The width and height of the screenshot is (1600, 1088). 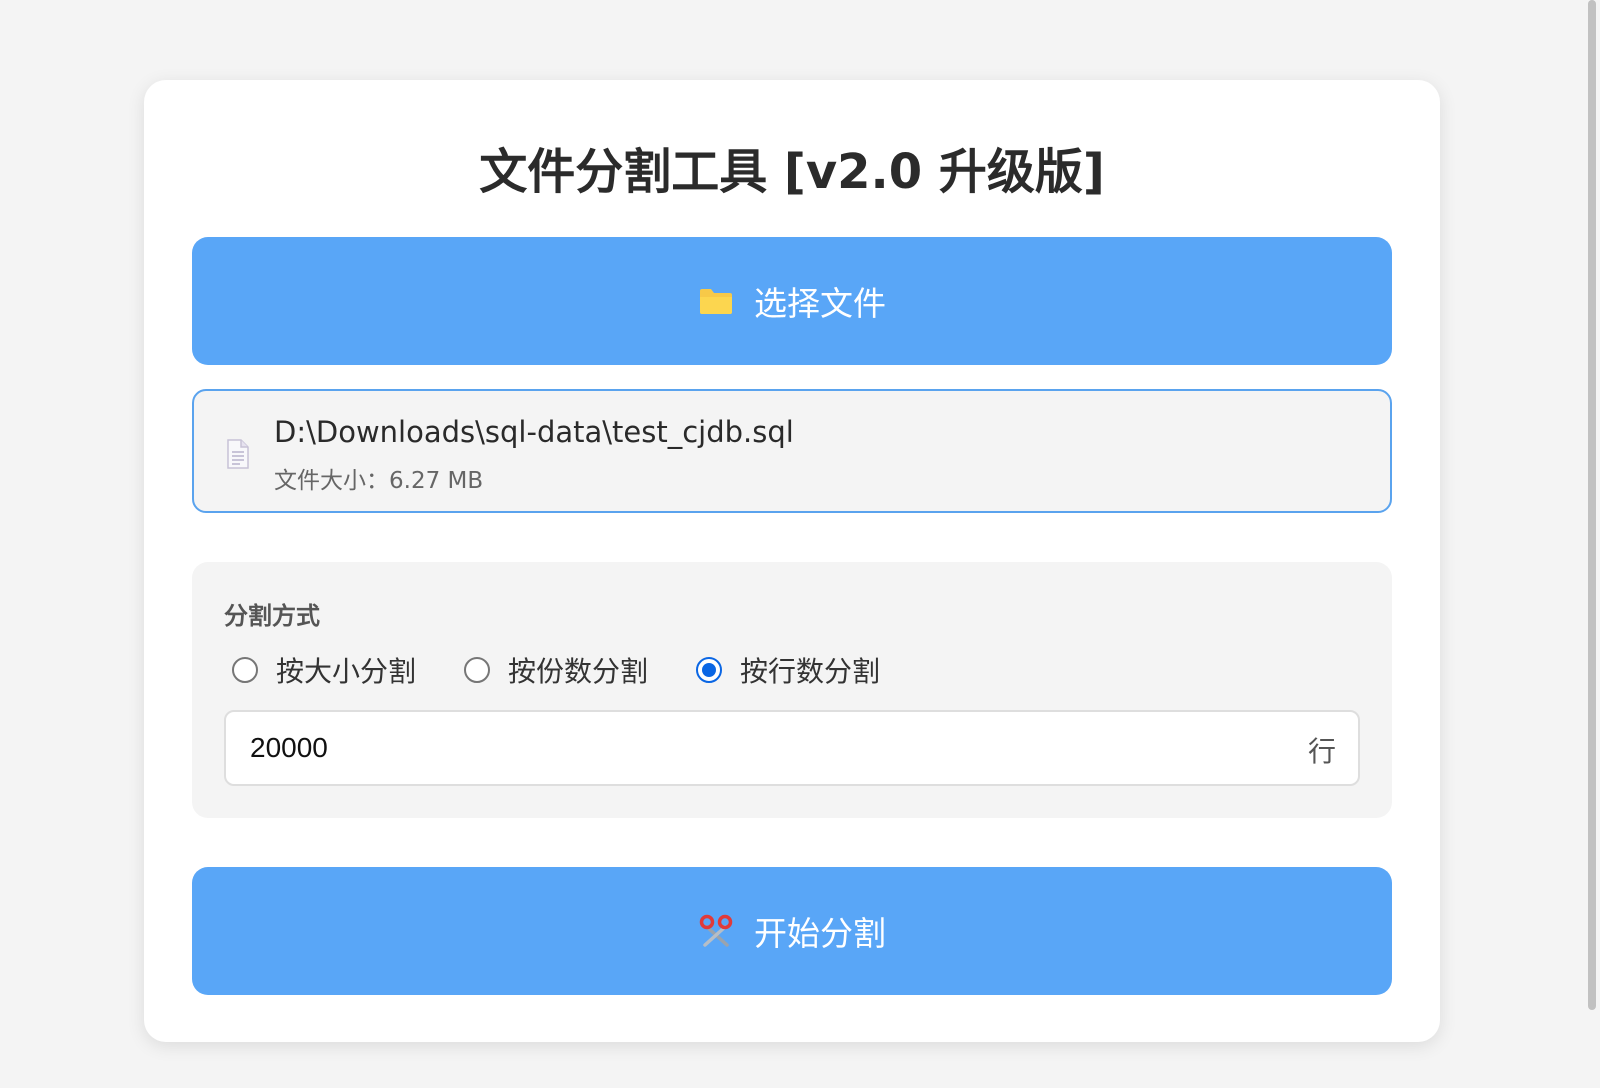 I want to click on select-file-button: 选择文件, so click(x=792, y=301).